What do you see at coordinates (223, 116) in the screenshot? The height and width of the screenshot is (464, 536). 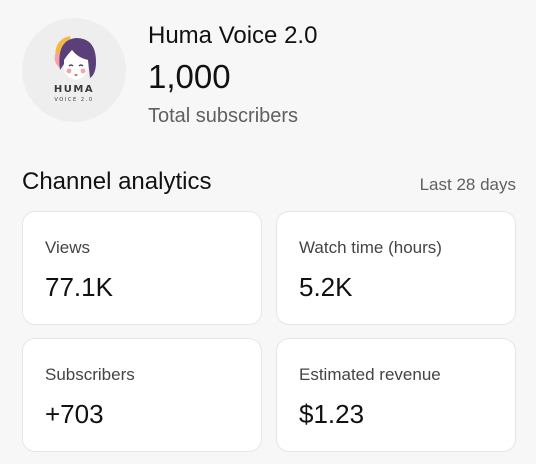 I see `subscriber-label: Total subscribers` at bounding box center [223, 116].